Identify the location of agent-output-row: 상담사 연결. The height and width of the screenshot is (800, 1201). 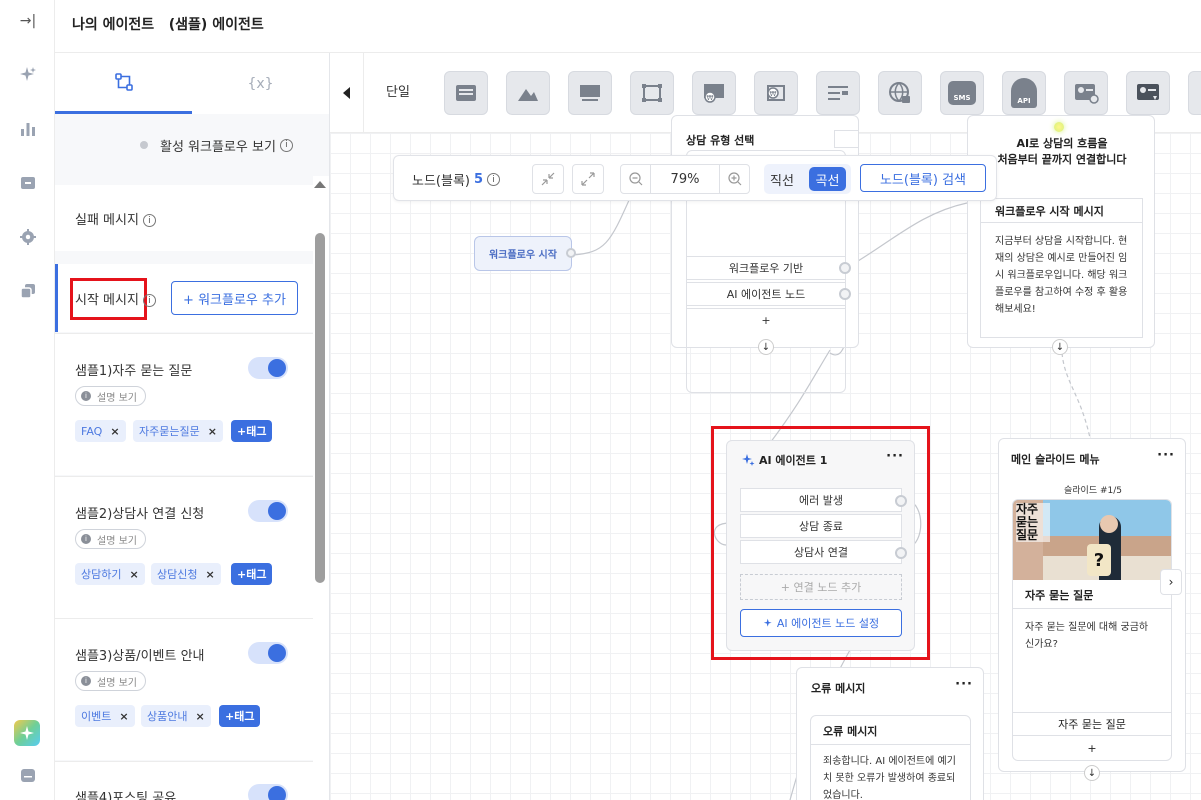
(821, 552).